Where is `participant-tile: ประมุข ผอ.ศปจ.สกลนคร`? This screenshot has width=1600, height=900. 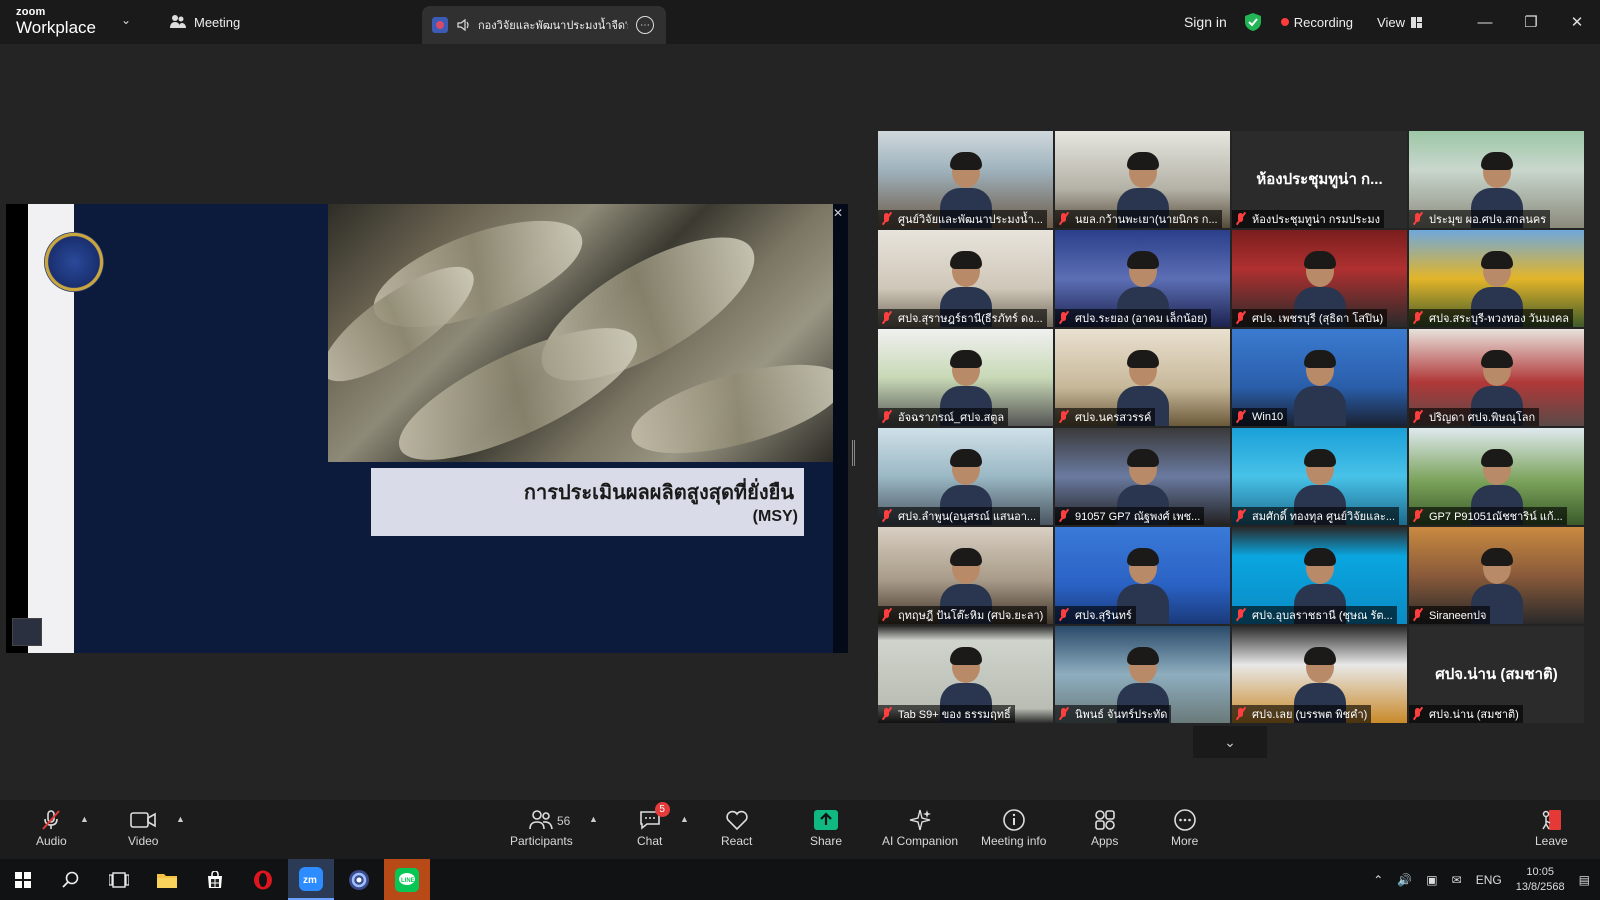 participant-tile: ประมุข ผอ.ศปจ.สกลนคร is located at coordinates (1496, 179).